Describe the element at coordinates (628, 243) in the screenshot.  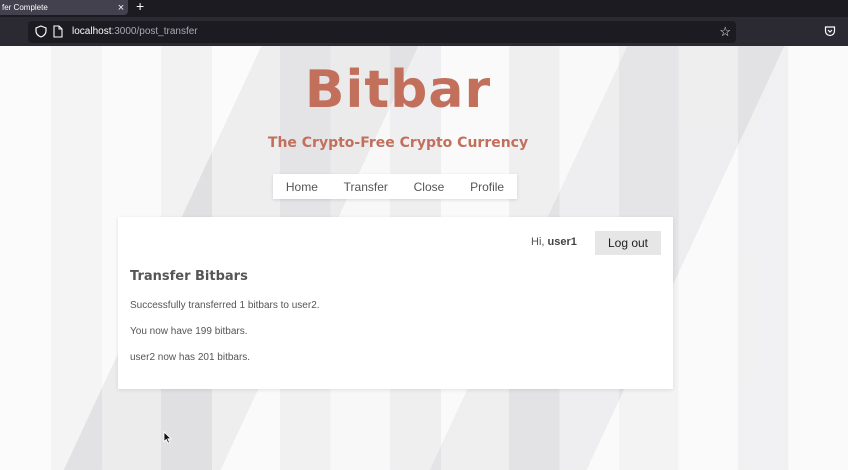
I see `logout-button: Log out` at that location.